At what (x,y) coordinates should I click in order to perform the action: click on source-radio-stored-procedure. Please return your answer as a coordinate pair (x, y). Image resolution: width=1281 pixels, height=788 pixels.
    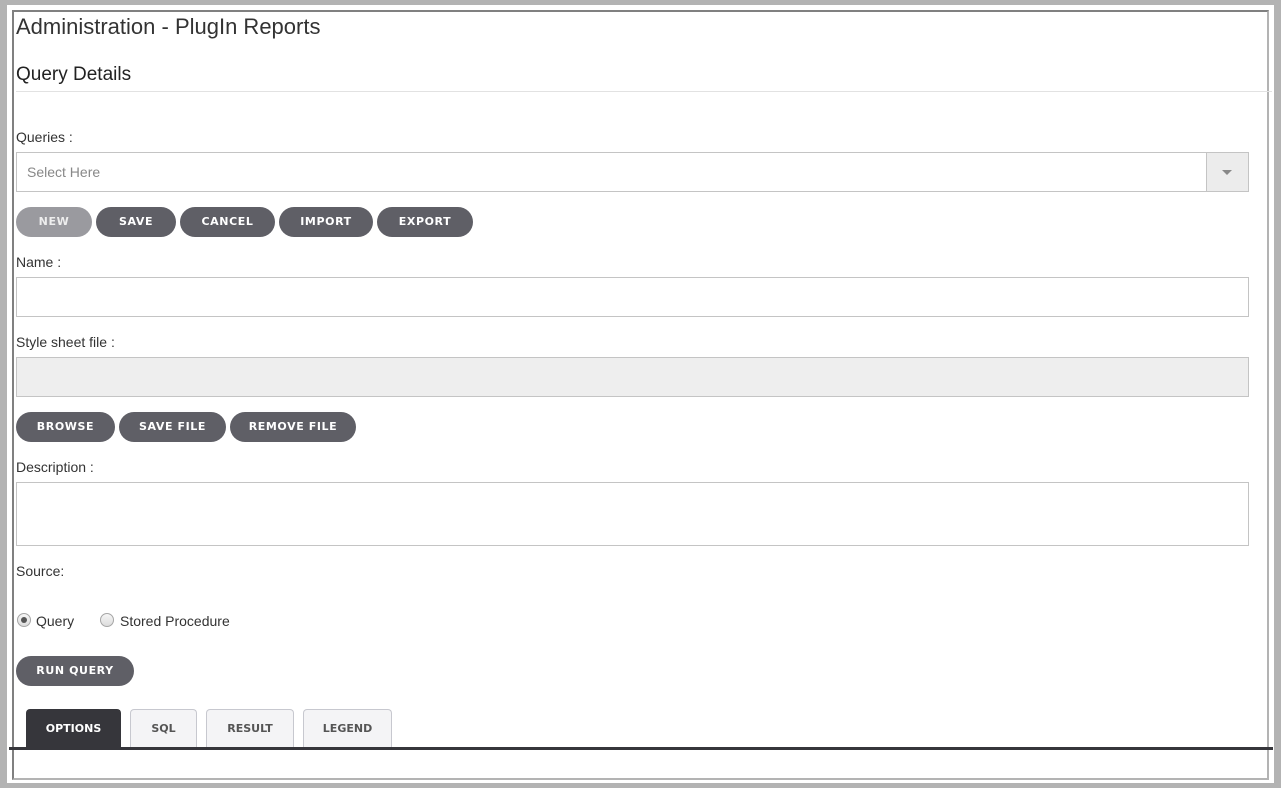
    Looking at the image, I should click on (107, 620).